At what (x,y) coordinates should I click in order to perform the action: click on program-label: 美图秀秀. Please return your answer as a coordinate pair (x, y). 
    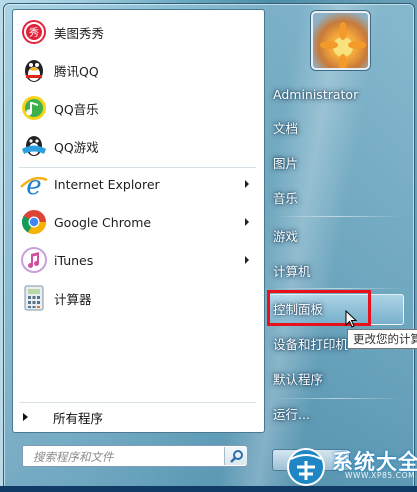
    Looking at the image, I should click on (79, 33).